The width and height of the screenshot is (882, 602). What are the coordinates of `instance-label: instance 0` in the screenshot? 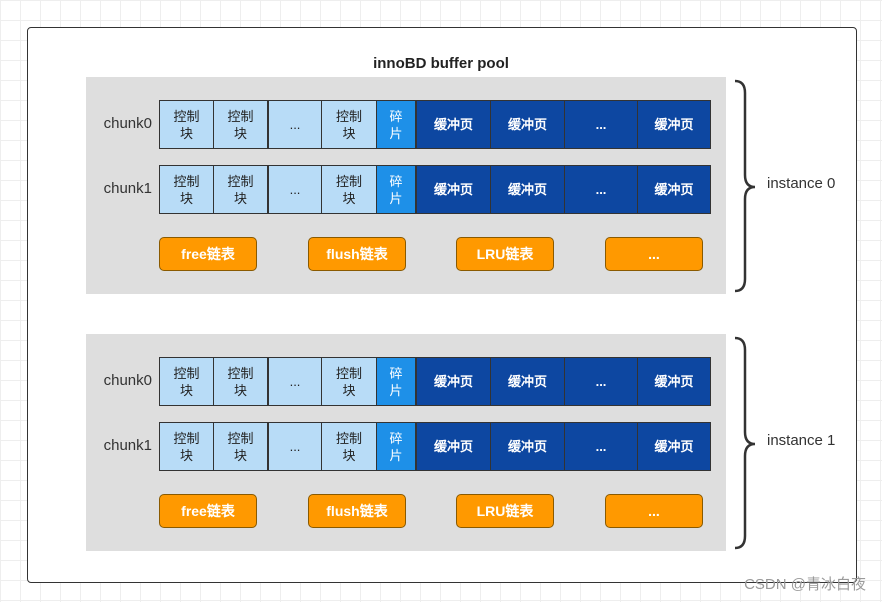 It's located at (801, 183).